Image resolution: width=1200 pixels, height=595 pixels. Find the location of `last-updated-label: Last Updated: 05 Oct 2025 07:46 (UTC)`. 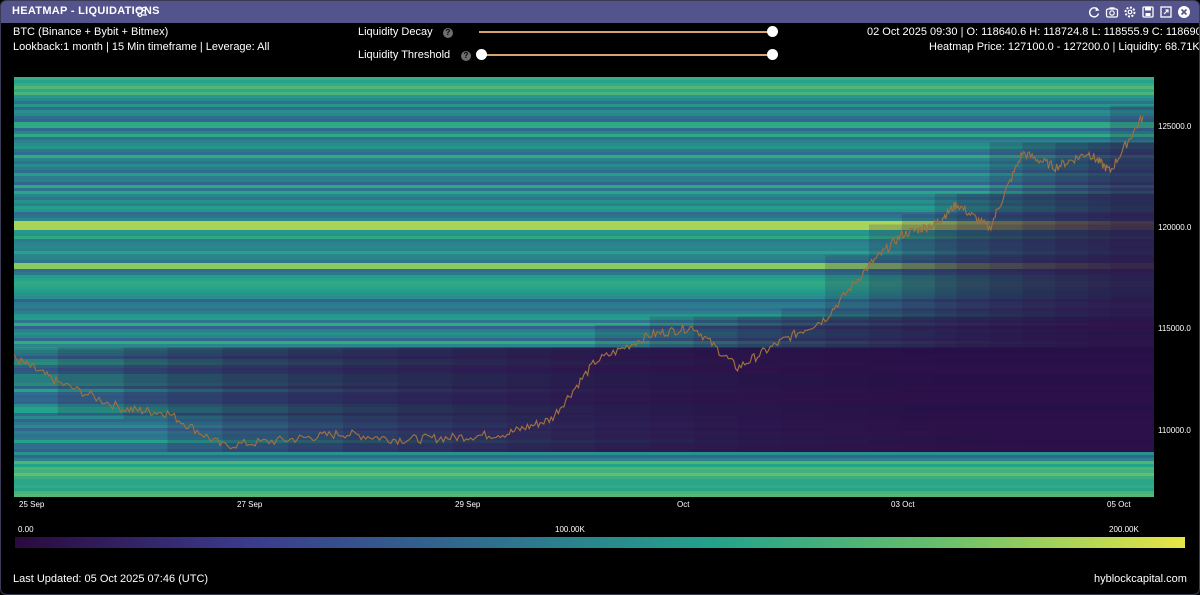

last-updated-label: Last Updated: 05 Oct 2025 07:46 (UTC) is located at coordinates (111, 579).